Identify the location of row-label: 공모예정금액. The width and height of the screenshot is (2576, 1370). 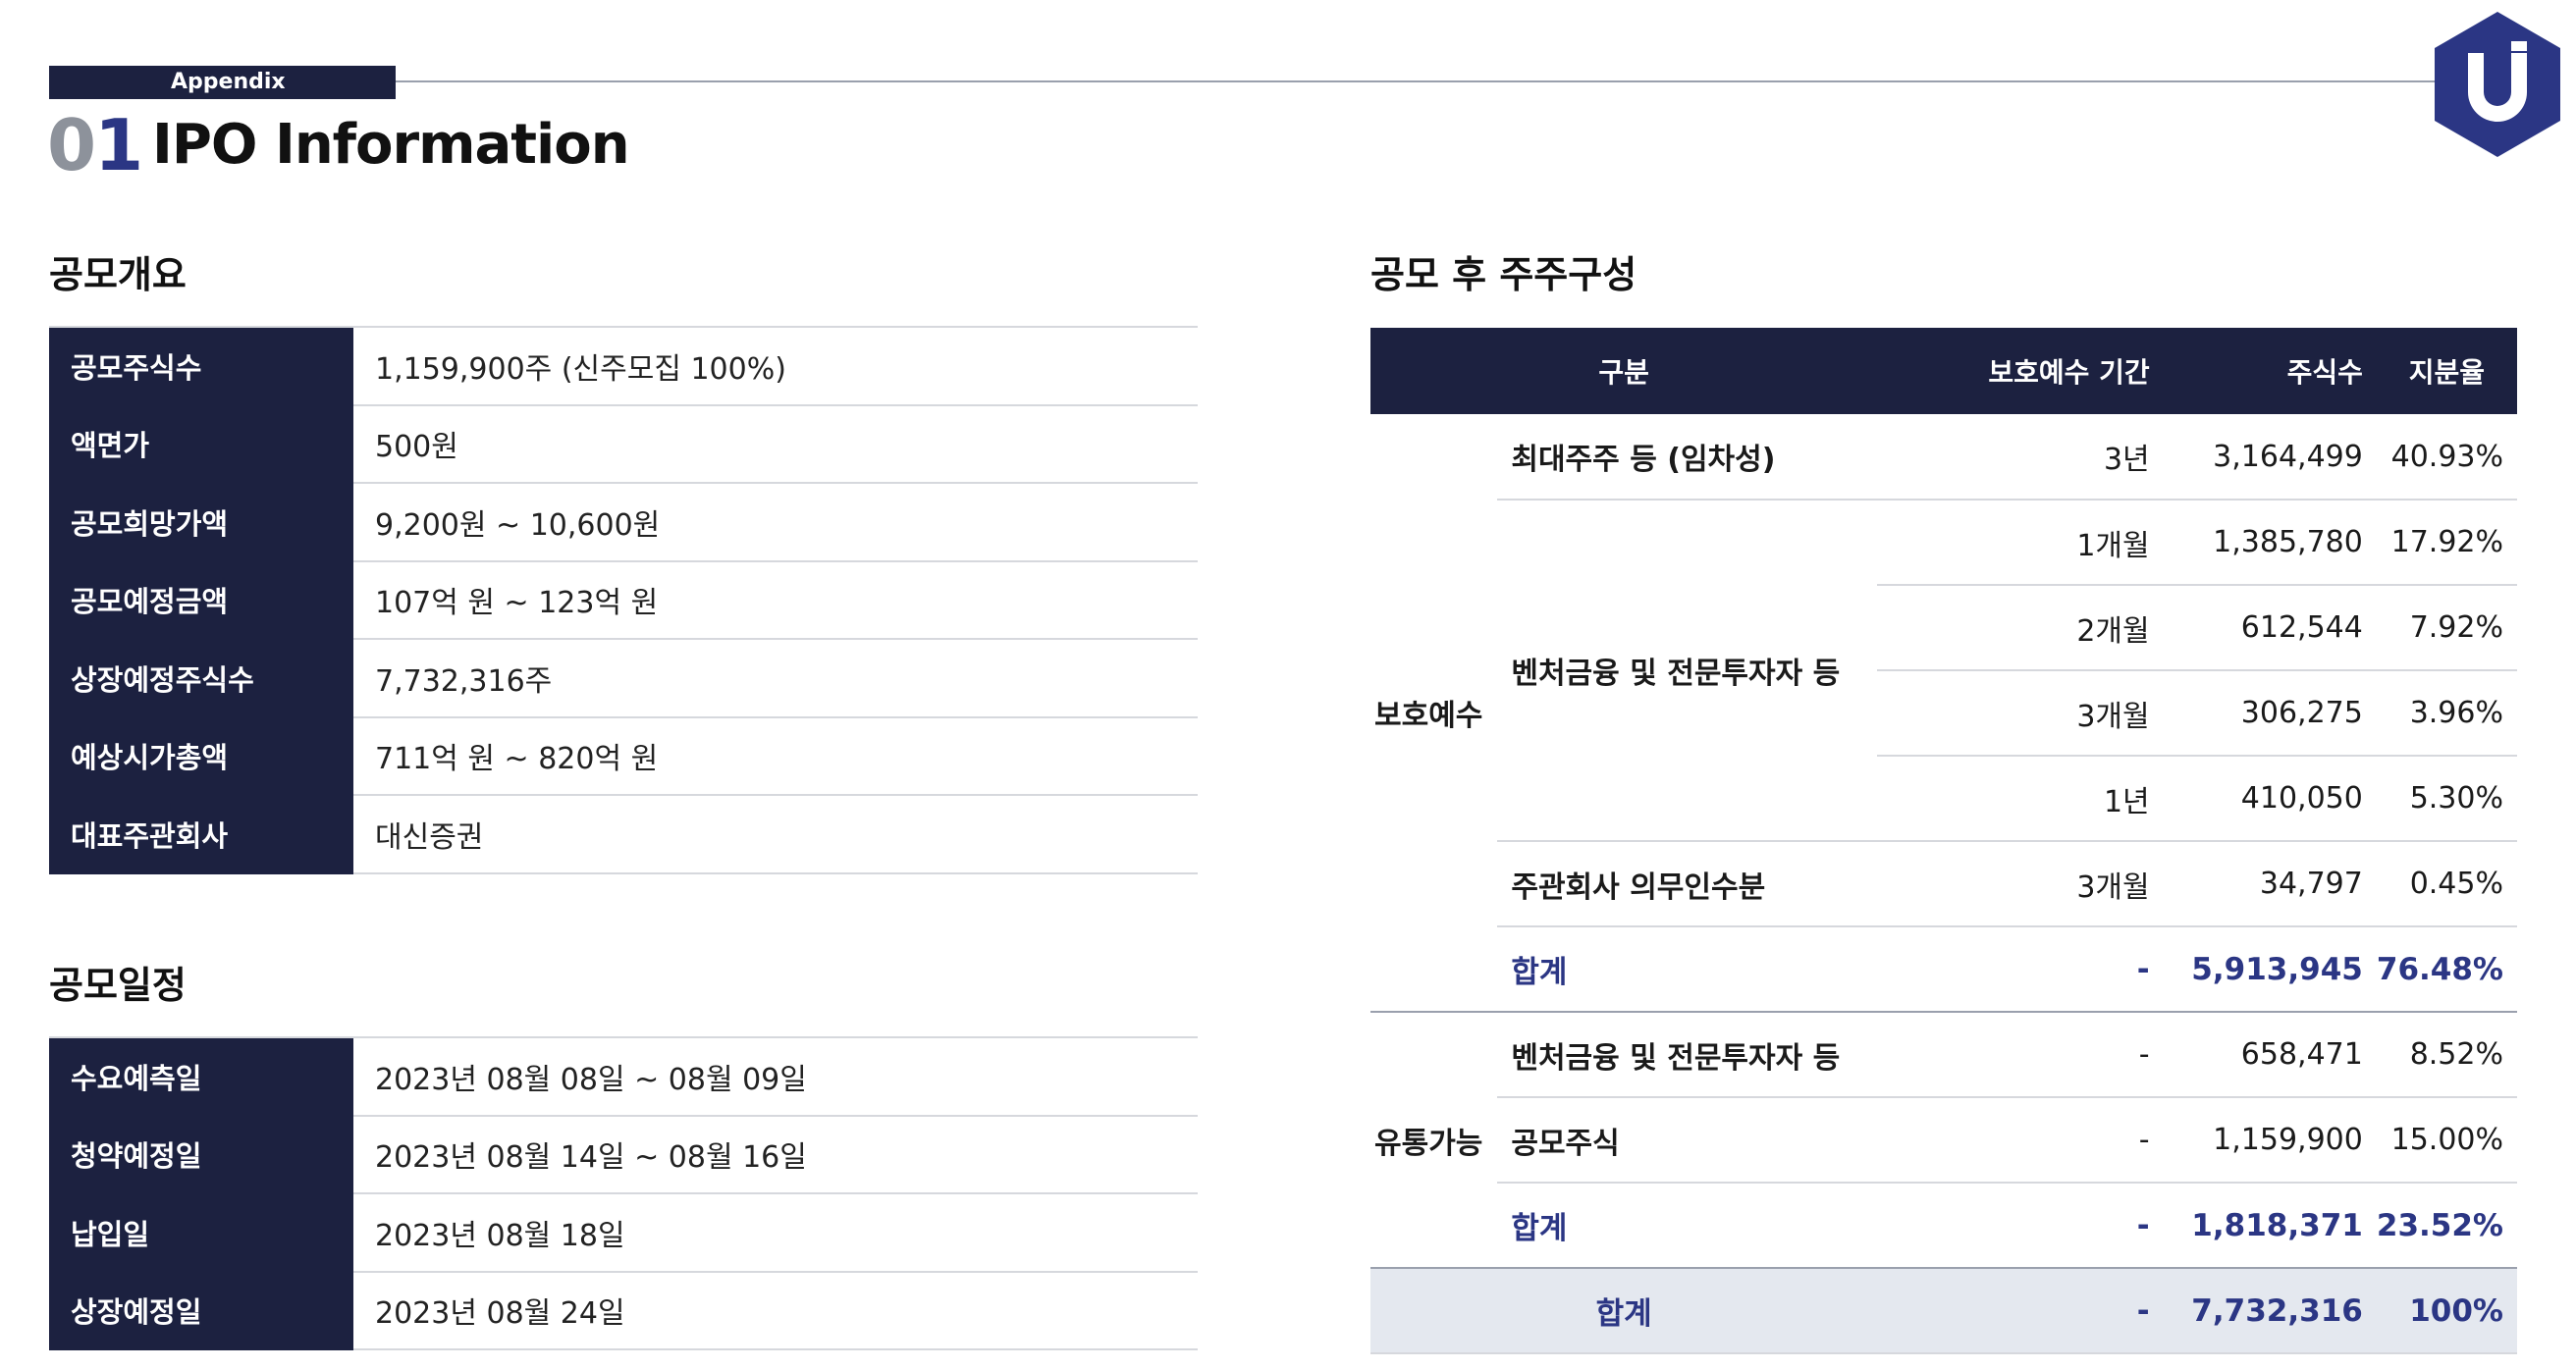
(201, 600).